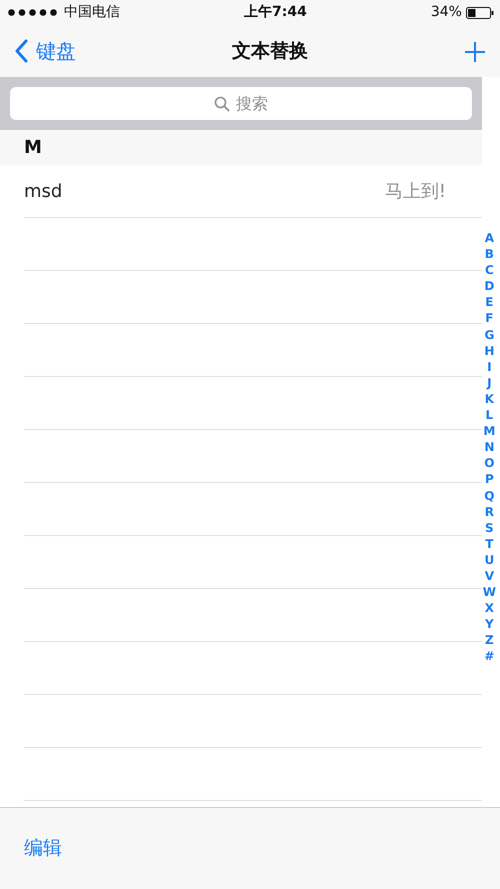 Image resolution: width=500 pixels, height=889 pixels. What do you see at coordinates (92, 12) in the screenshot?
I see `carrier-name: 中国电信` at bounding box center [92, 12].